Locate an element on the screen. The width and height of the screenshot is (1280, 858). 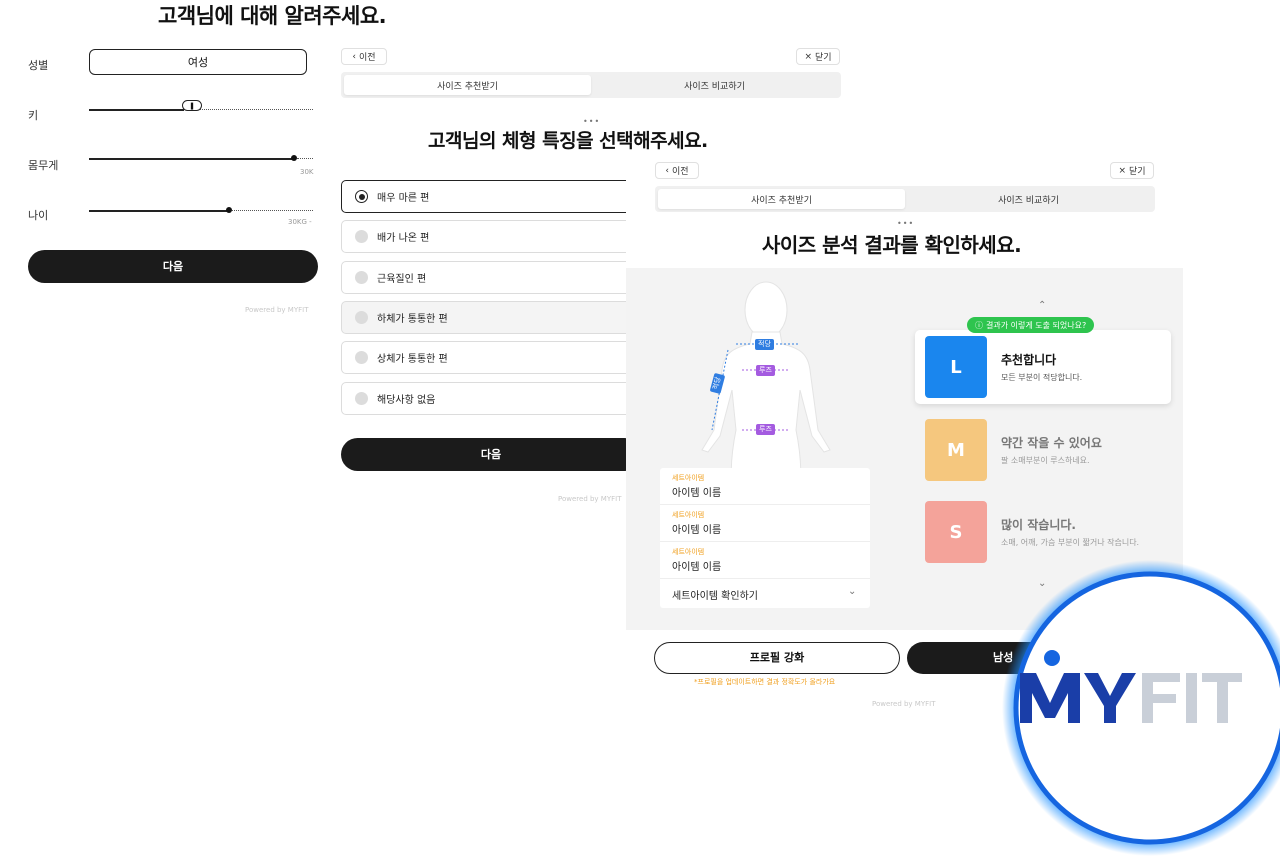
shoulder-tag: 적당 is located at coordinates (764, 344).